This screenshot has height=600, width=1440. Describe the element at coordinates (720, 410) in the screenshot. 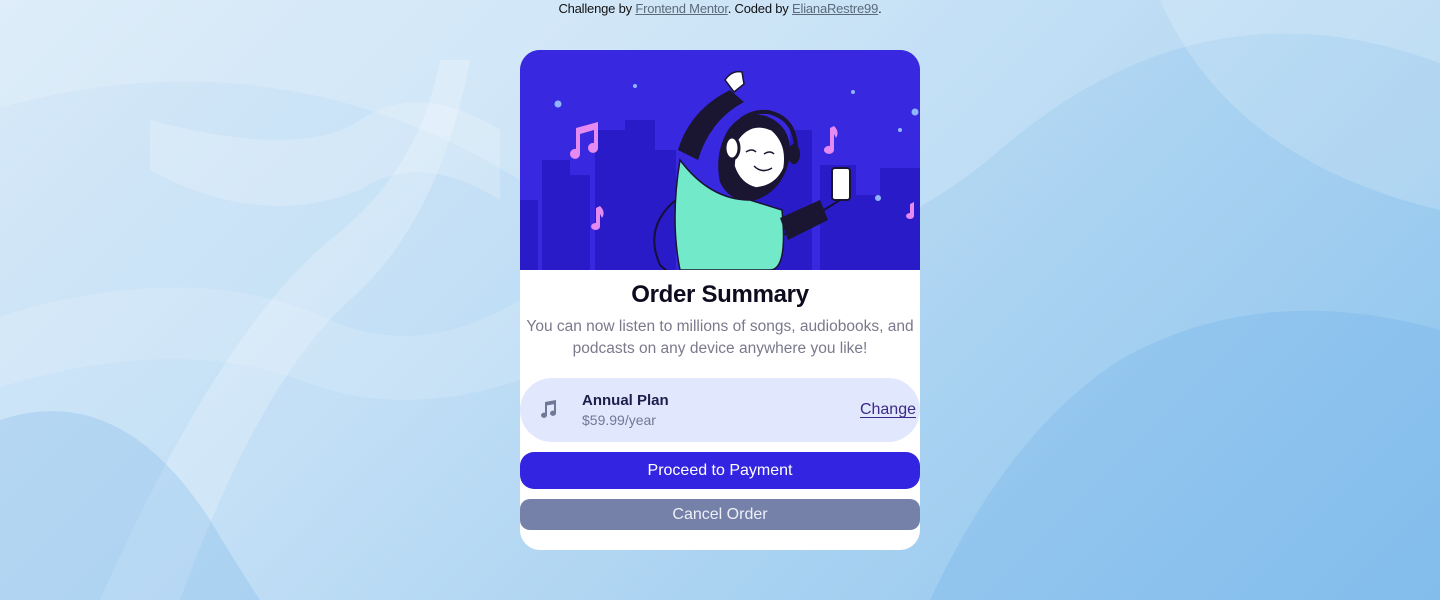

I see `plan-summary: Annual Plan $59.99/year Change` at that location.